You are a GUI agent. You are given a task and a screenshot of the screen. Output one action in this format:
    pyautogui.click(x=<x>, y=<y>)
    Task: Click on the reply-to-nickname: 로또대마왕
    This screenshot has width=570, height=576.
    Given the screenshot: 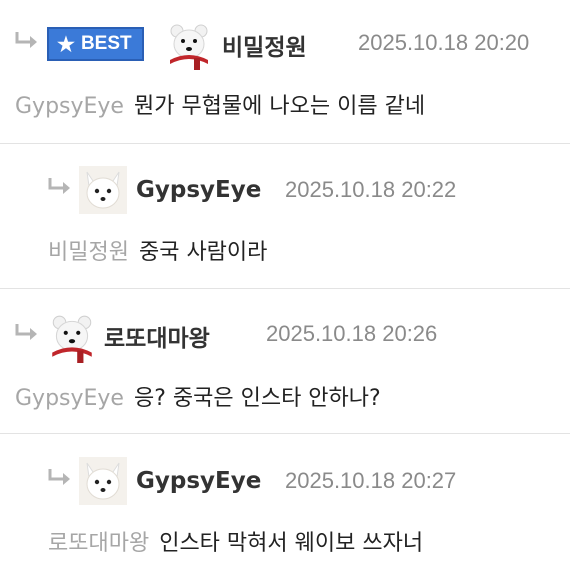 What is the action you would take?
    pyautogui.click(x=98, y=543)
    